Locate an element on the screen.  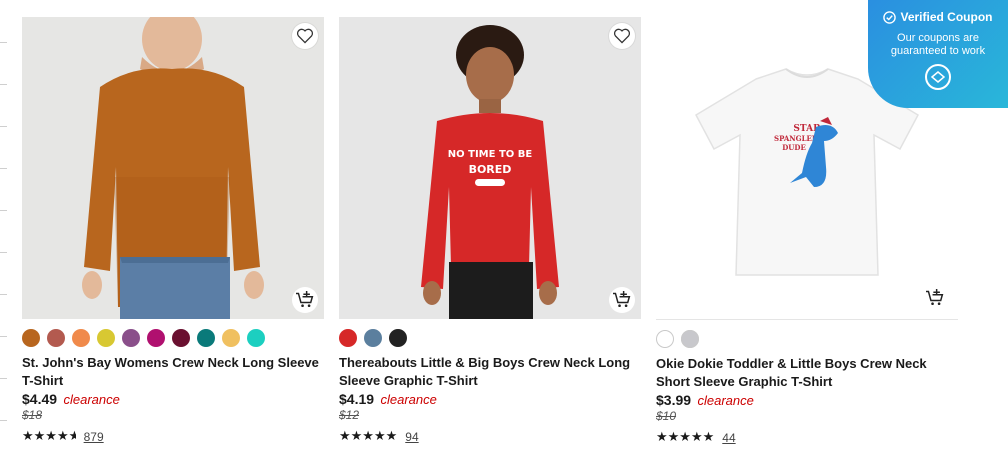
coupon-title: Verified Coupon is located at coordinates (946, 17).